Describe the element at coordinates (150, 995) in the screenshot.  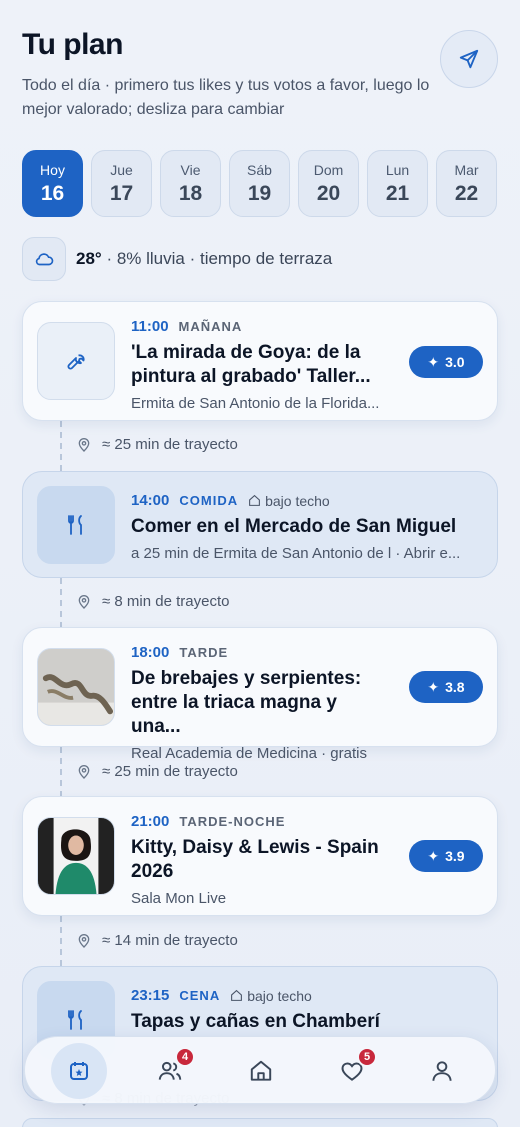
I see `event-time: 23:15` at that location.